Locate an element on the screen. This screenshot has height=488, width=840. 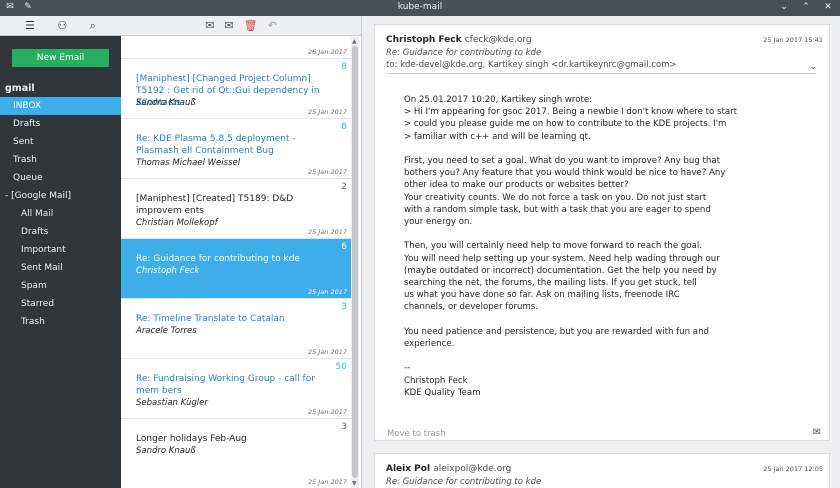
folder-sent-mail: Sent Mail is located at coordinates (60, 268).